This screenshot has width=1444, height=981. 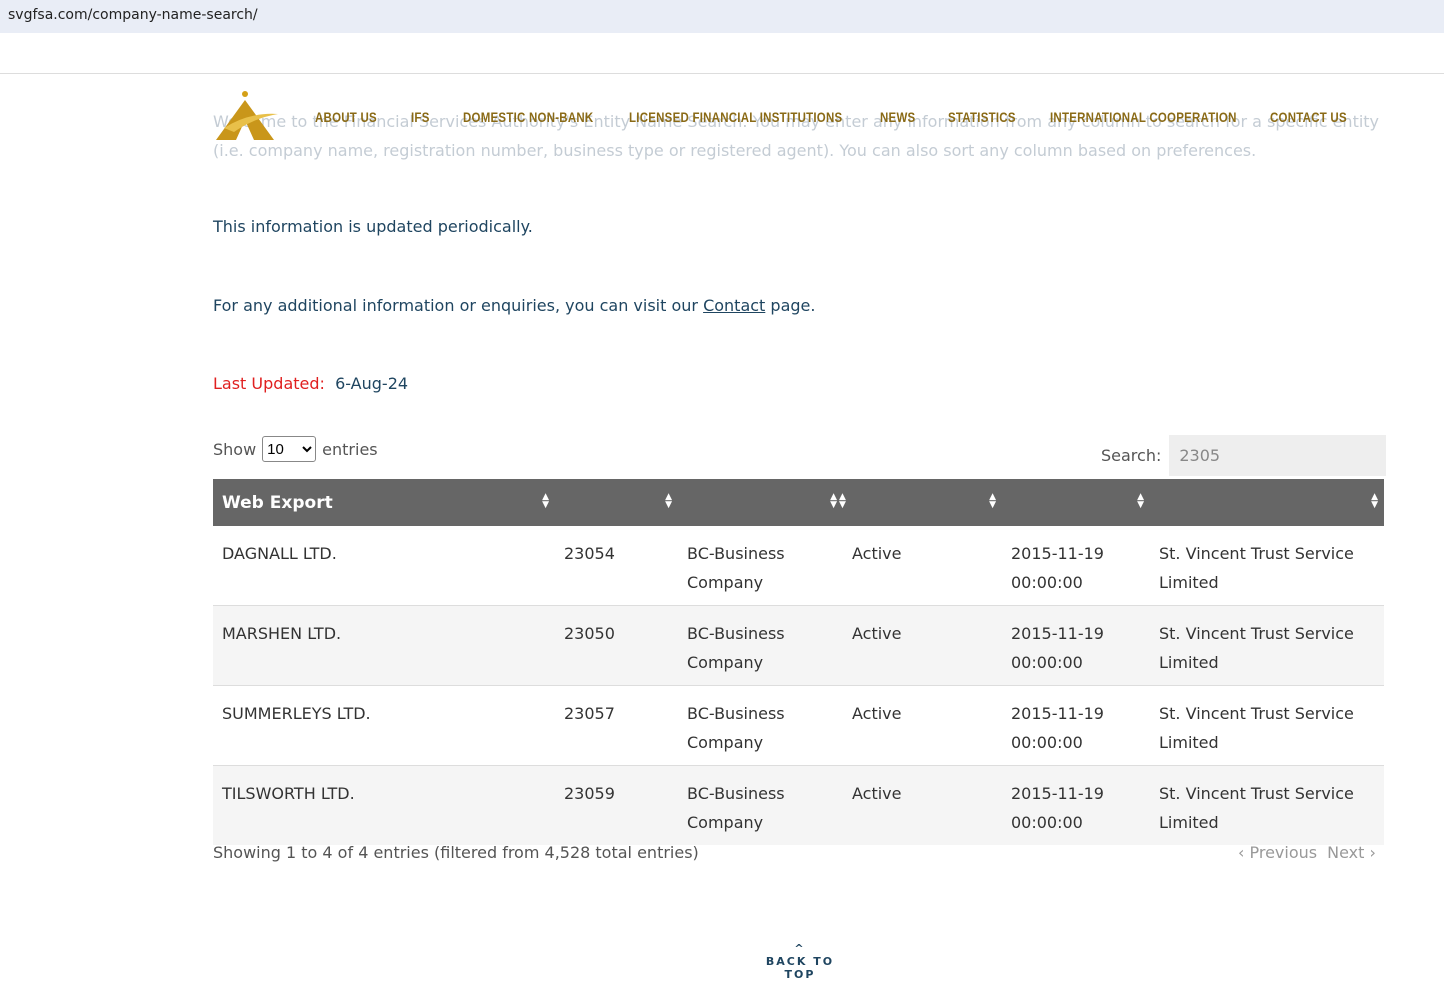 What do you see at coordinates (760, 502) in the screenshot?
I see `column-header-3: ▲ ▼` at bounding box center [760, 502].